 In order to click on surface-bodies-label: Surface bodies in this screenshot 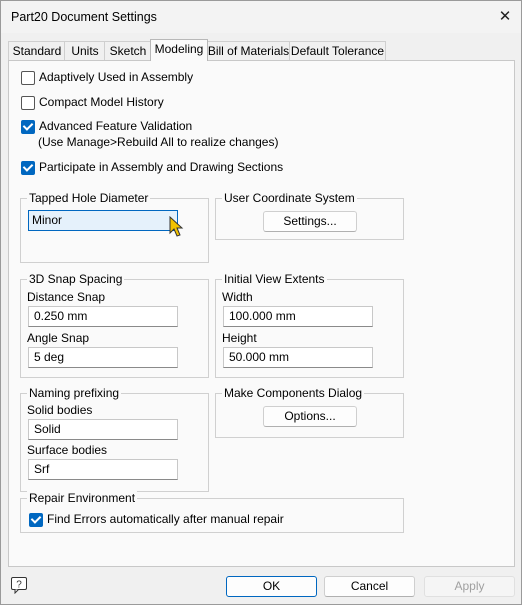, I will do `click(67, 450)`.